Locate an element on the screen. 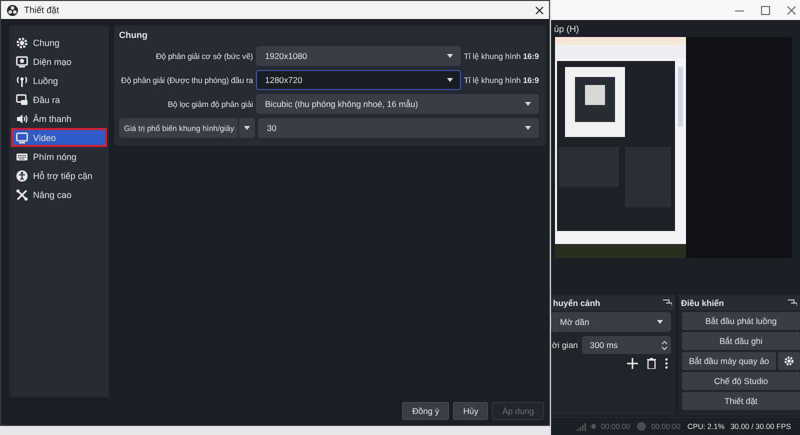 The image size is (800, 435). section-title: Chung is located at coordinates (133, 35).